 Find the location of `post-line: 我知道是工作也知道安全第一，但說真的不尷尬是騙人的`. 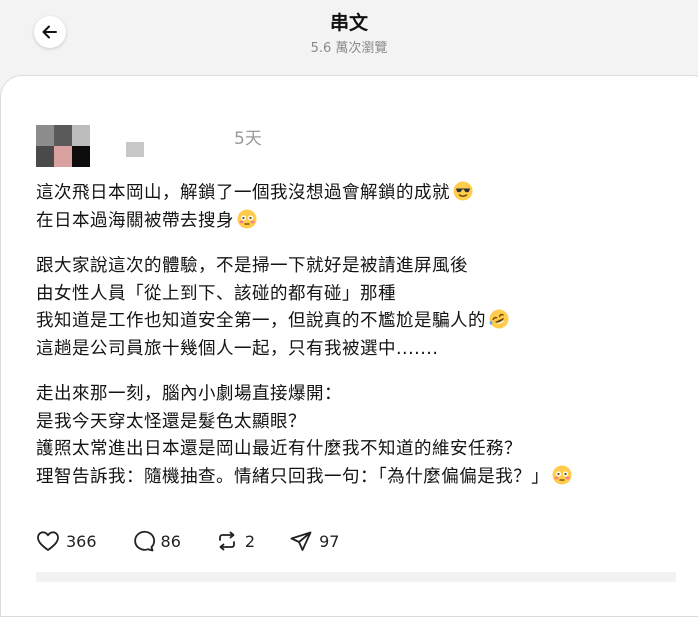

post-line: 我知道是工作也知道安全第一，但說真的不尷尬是騙人的 is located at coordinates (356, 322).